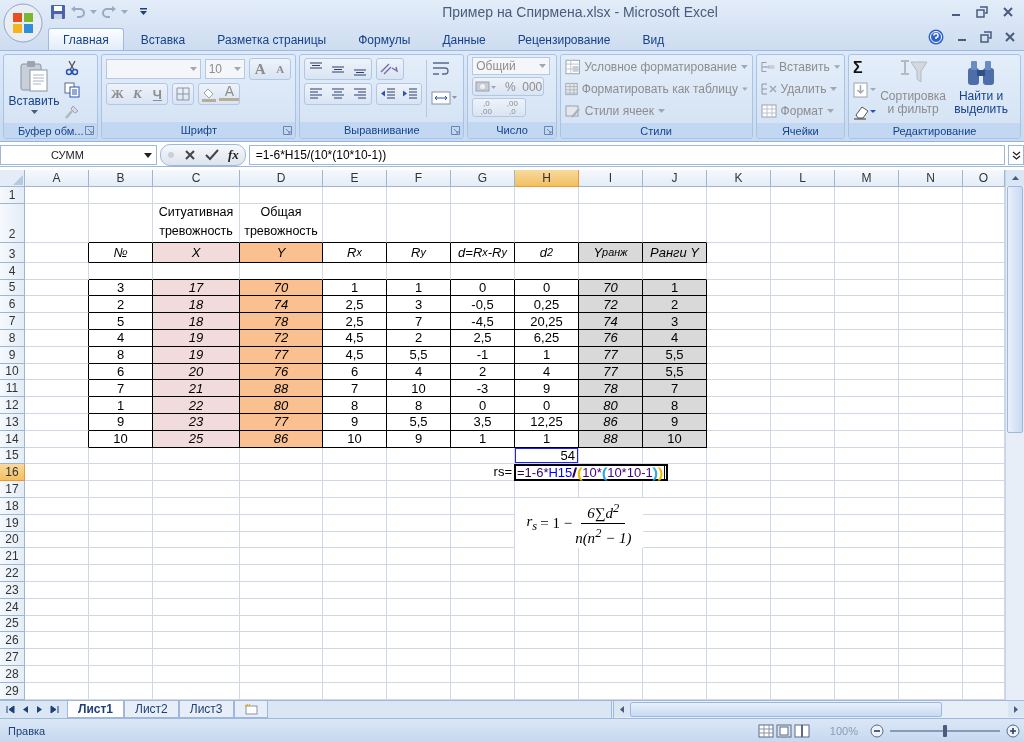  Describe the element at coordinates (547, 456) in the screenshot. I see `sum-cell: 54` at that location.